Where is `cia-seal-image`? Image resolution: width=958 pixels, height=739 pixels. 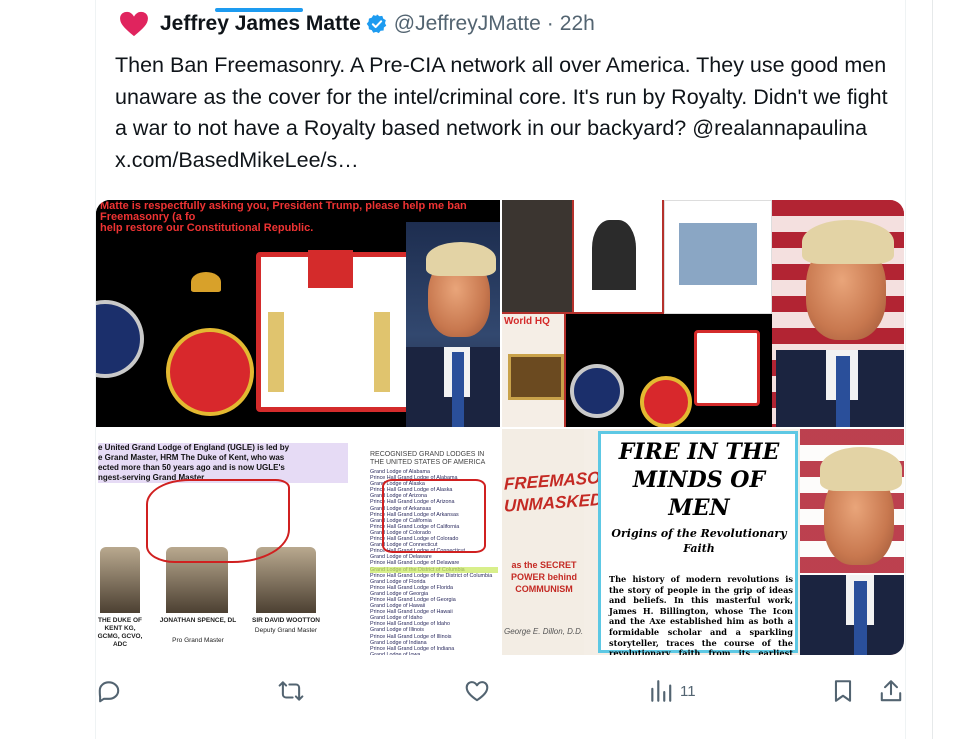
cia-seal-image is located at coordinates (120, 339).